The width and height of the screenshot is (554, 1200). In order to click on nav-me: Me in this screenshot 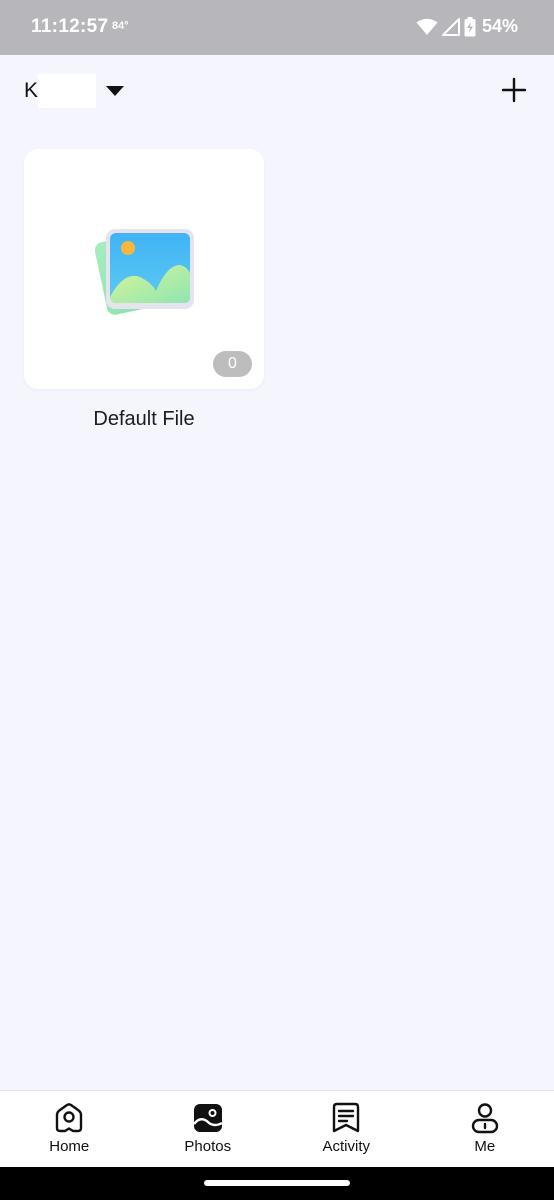, I will do `click(485, 1129)`.